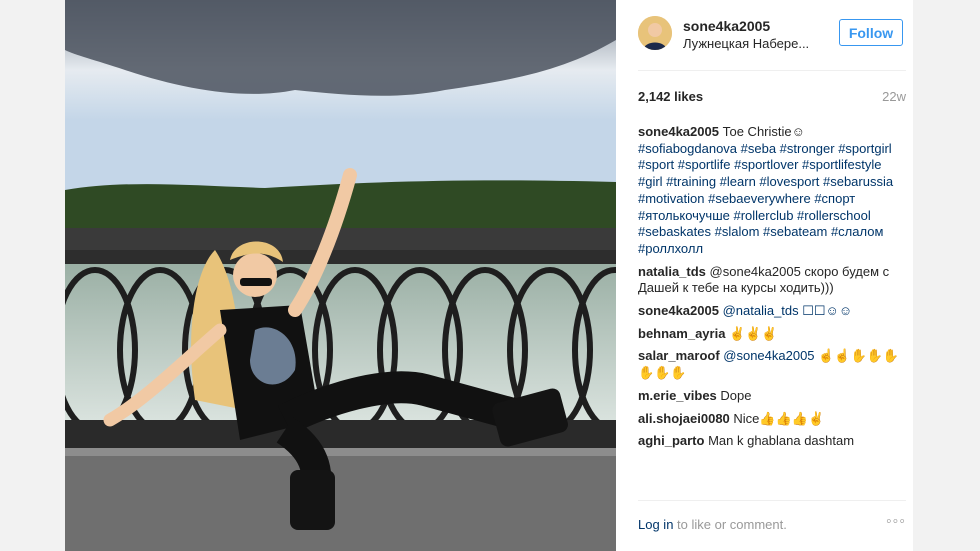 This screenshot has width=980, height=551. I want to click on login-prompt: Log in to like or comment., so click(712, 524).